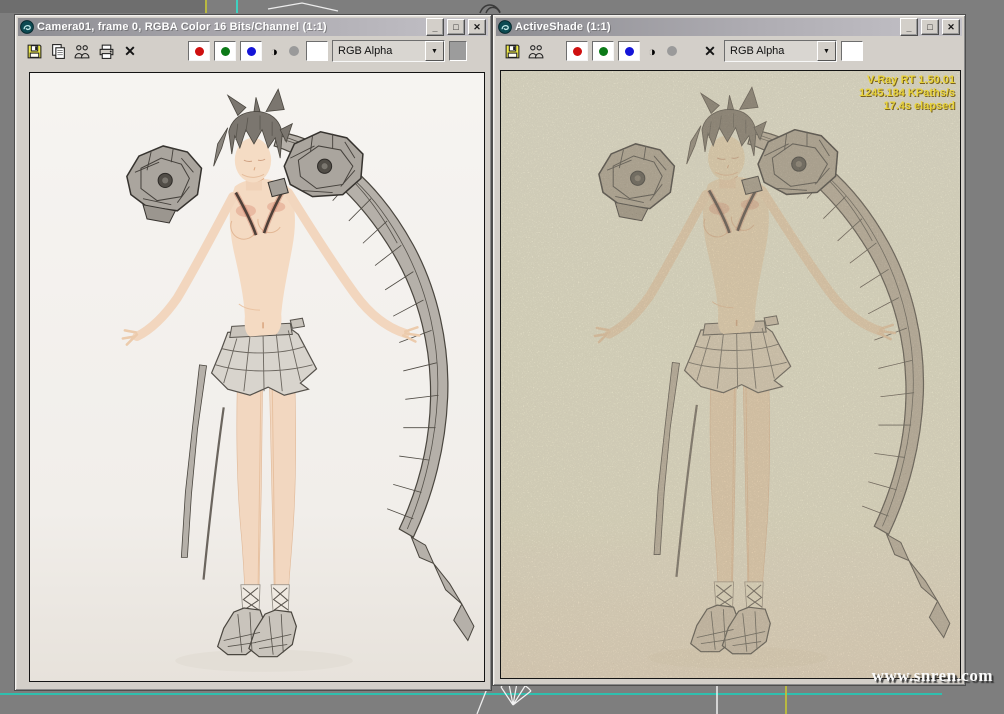 This screenshot has height=714, width=1004. I want to click on vray-paths-rate: 1245.184 KPaths/s, so click(906, 93).